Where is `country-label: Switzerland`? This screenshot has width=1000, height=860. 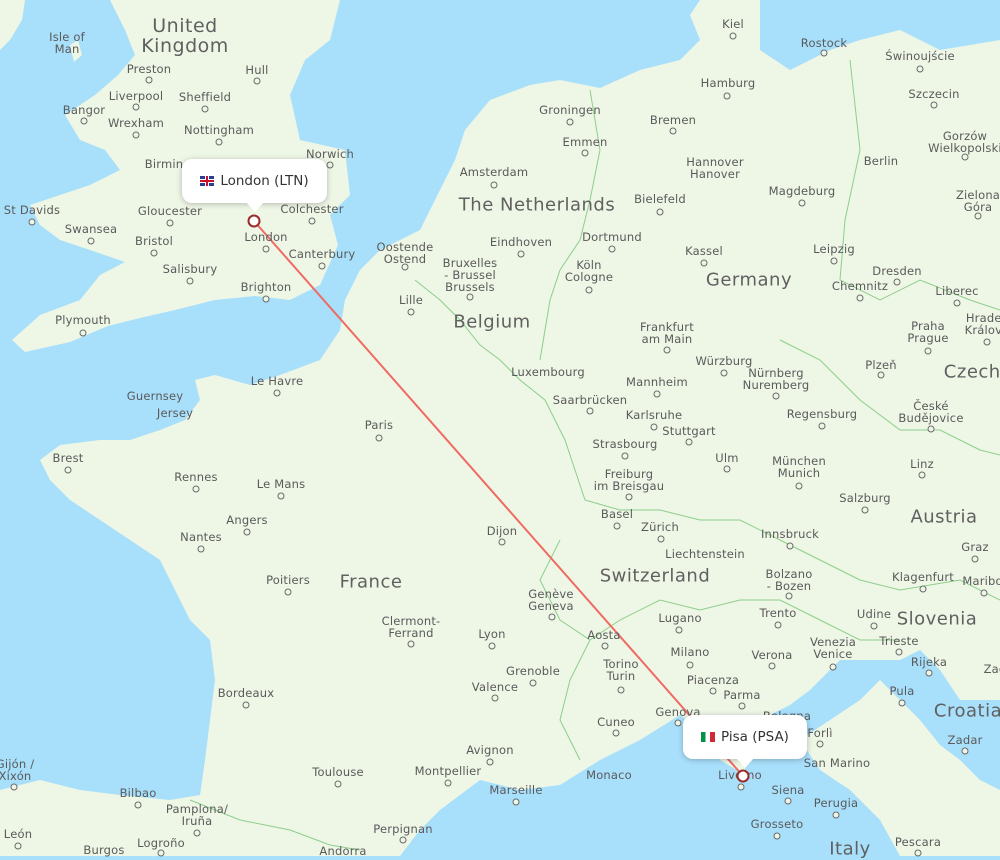 country-label: Switzerland is located at coordinates (655, 576).